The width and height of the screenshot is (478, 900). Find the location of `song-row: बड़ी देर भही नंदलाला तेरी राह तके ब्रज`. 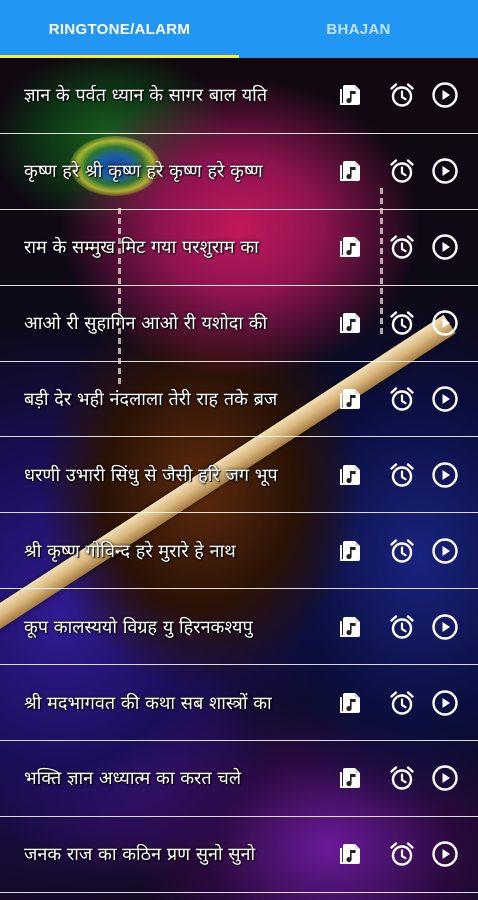

song-row: बड़ी देर भही नंदलाला तेरी राह तके ब्रज is located at coordinates (239, 400).